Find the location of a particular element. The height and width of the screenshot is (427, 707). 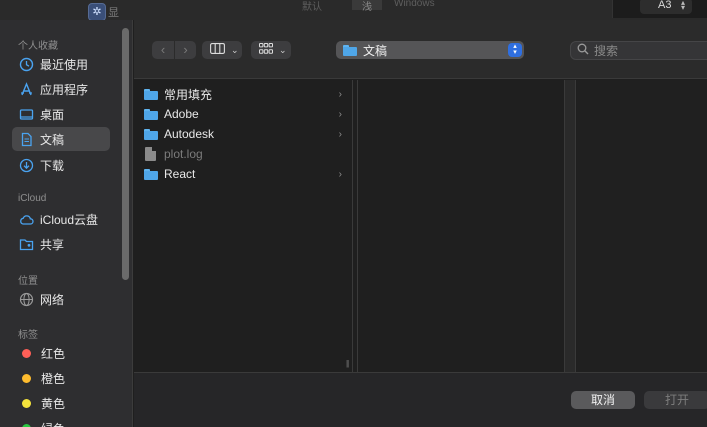

clock-icon is located at coordinates (26, 64).